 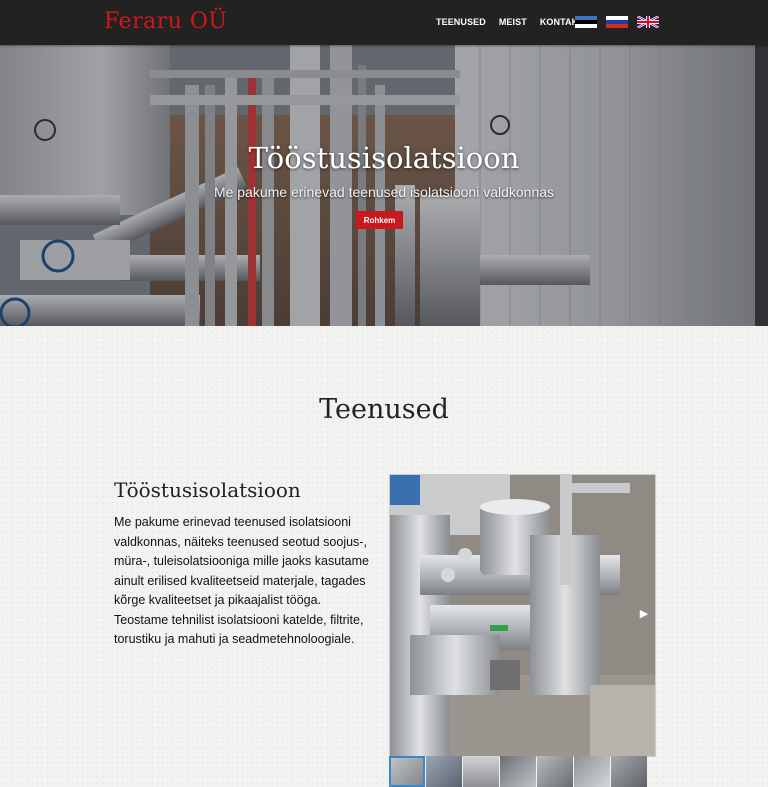 I want to click on more-button: Rohkem, so click(x=379, y=220).